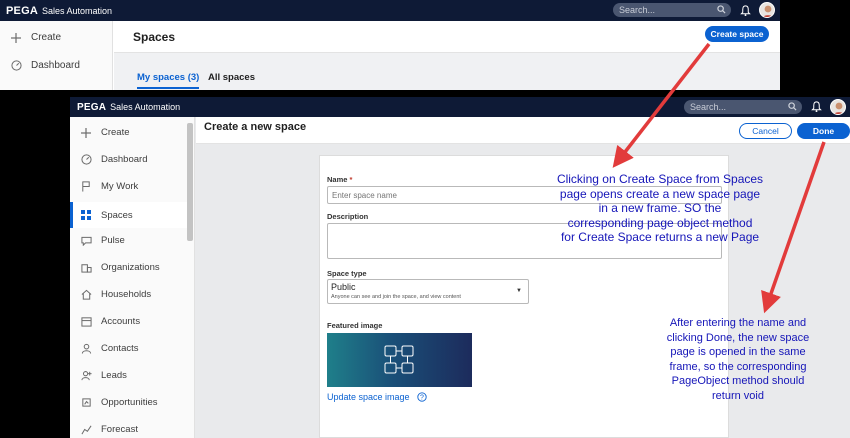  What do you see at coordinates (121, 321) in the screenshot?
I see `sidebar-item-label: Accounts` at bounding box center [121, 321].